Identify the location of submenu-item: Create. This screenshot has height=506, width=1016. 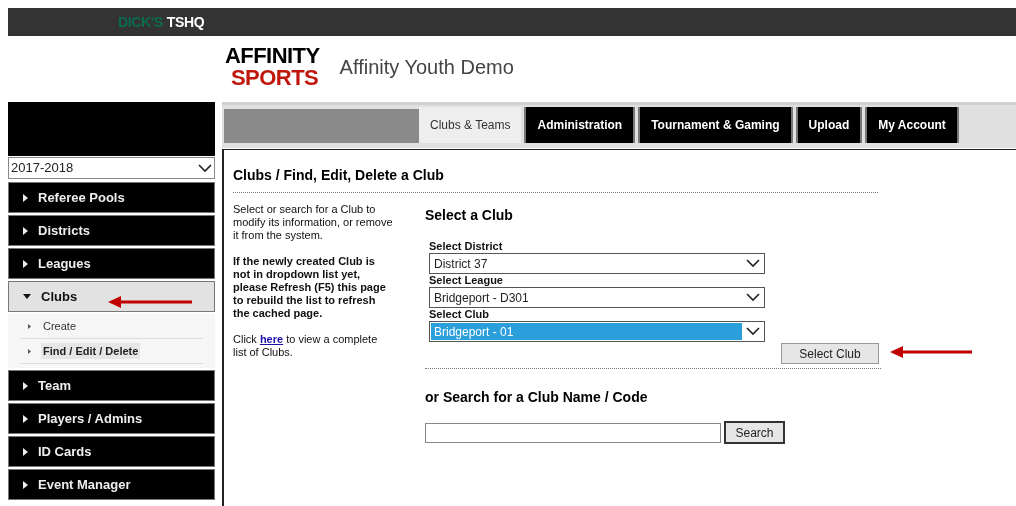
(111, 326).